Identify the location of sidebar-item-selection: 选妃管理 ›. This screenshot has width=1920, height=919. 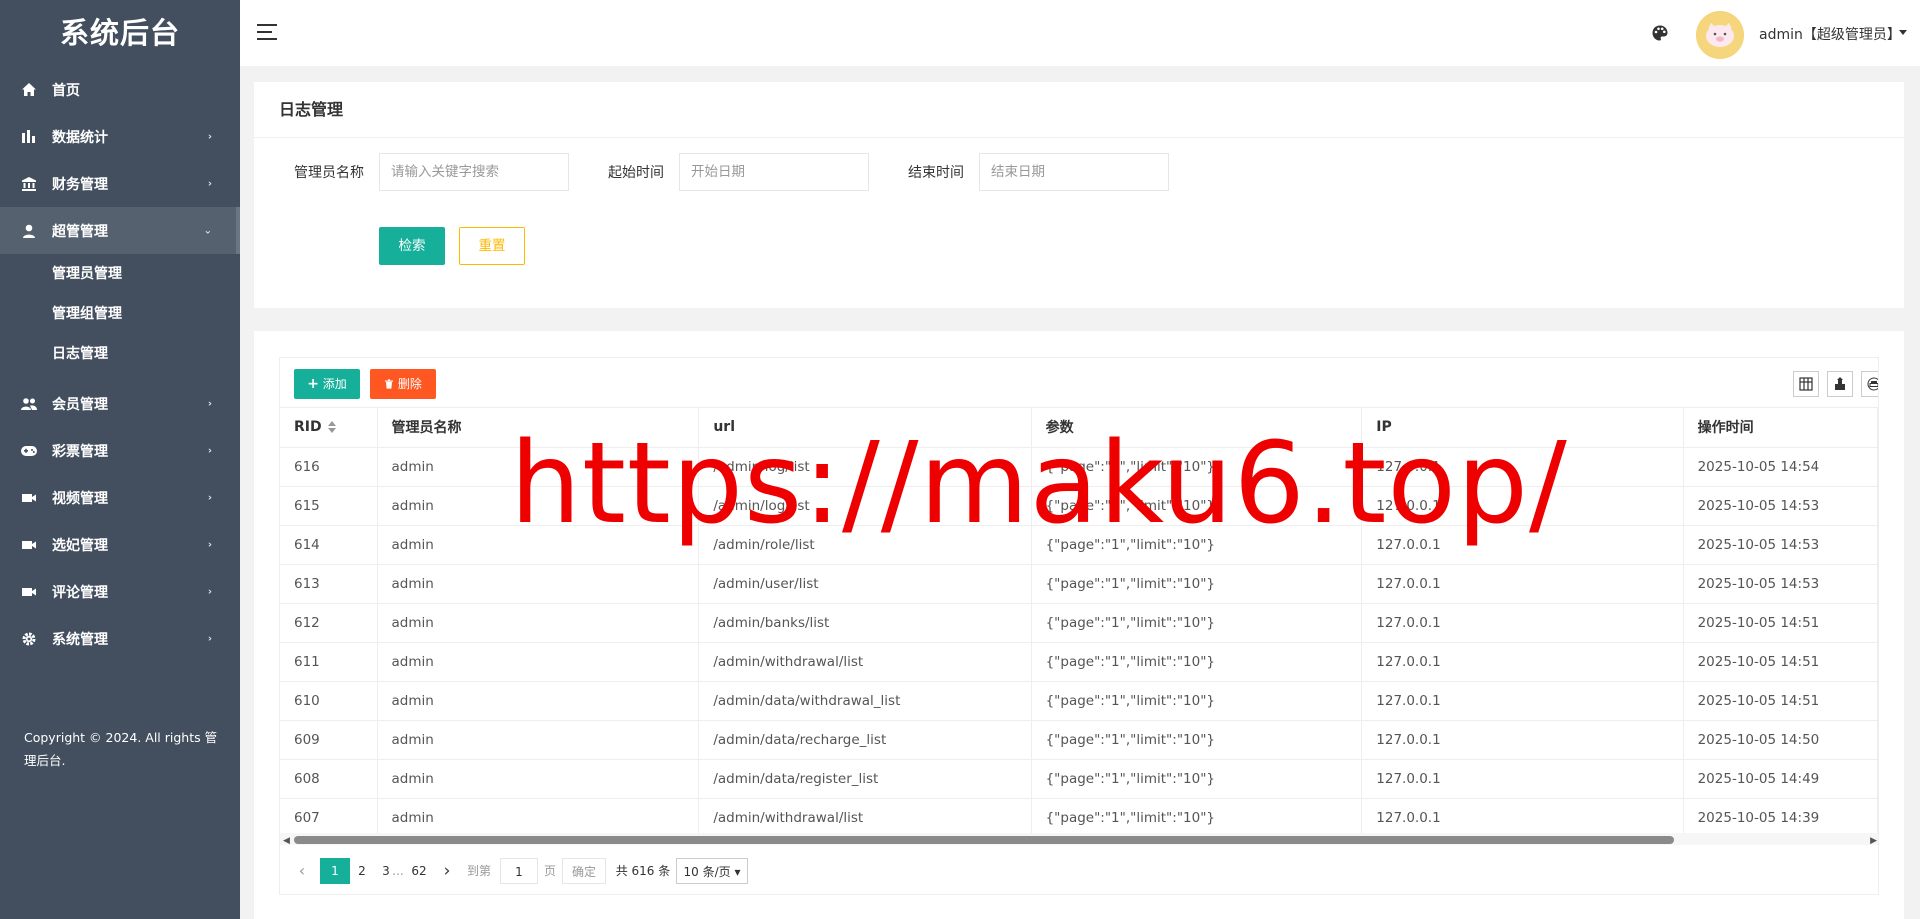
(120, 544).